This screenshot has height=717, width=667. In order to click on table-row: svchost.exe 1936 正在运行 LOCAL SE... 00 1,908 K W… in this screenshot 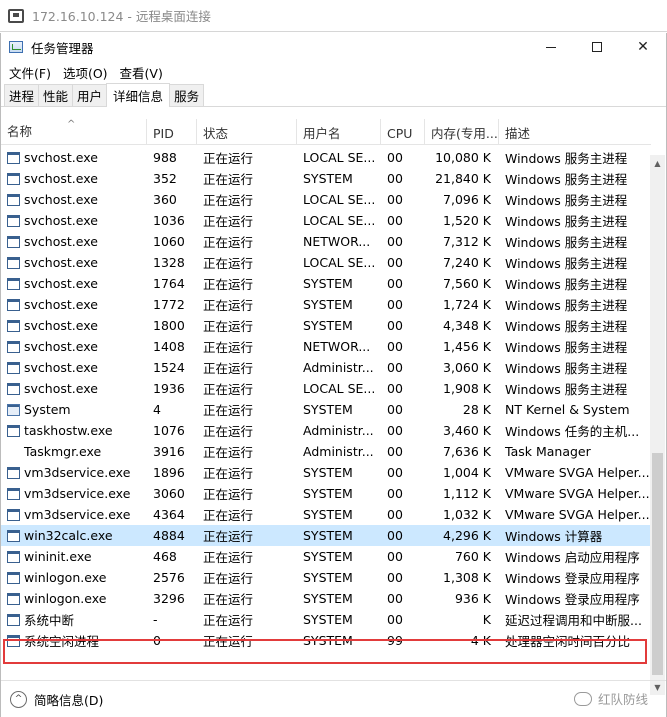, I will do `click(326, 388)`.